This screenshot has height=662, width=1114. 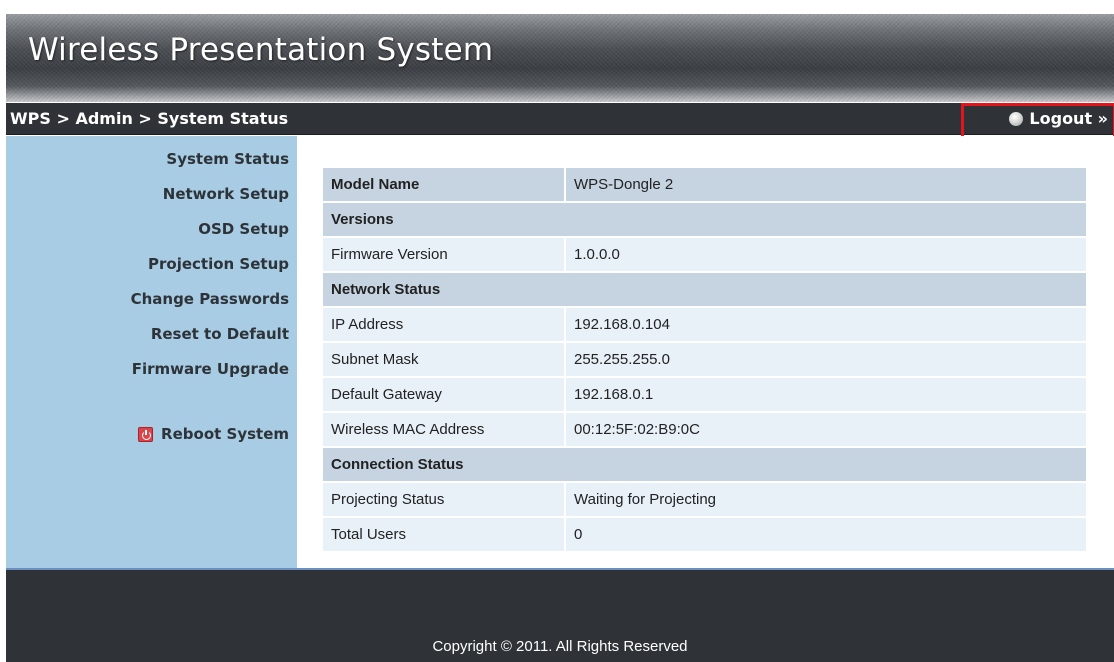 I want to click on sidebar-item-reset-to-default: Reset to Default, so click(x=220, y=334).